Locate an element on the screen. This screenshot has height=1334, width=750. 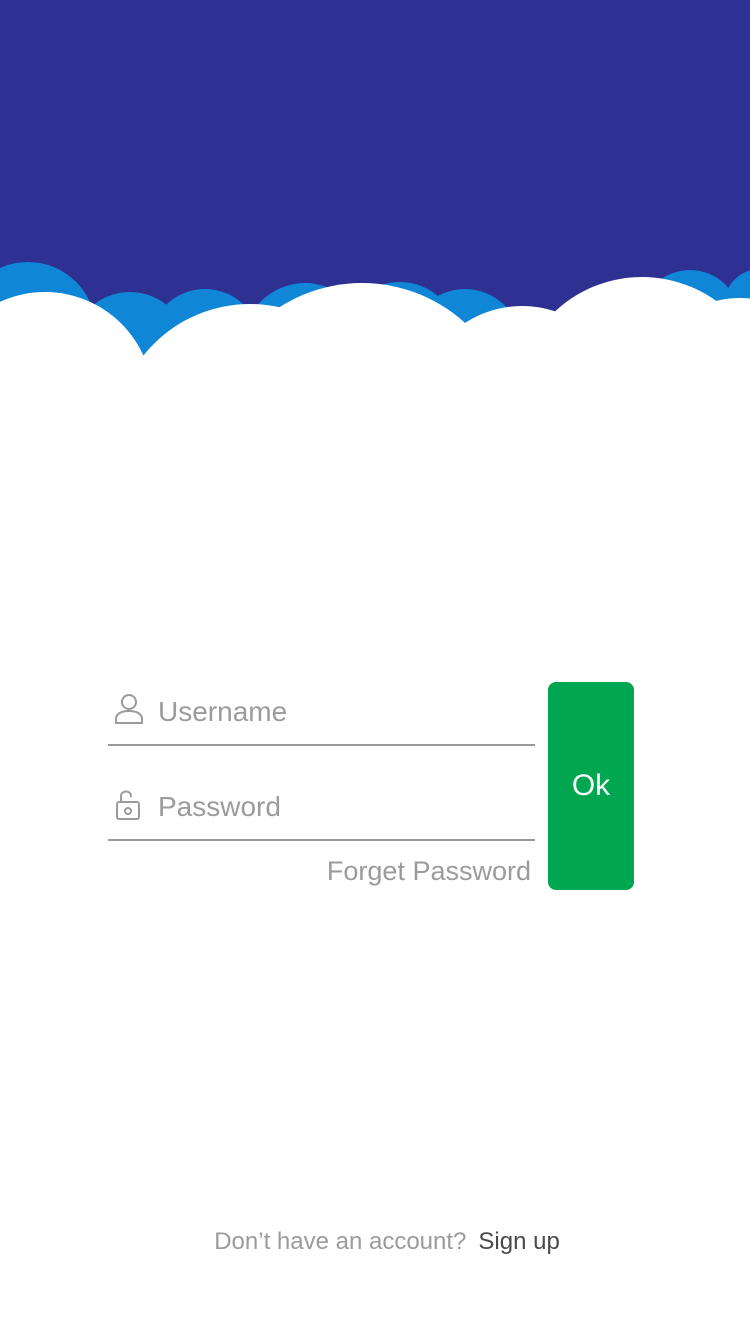
sign-up-link: Sign up is located at coordinates (518, 1241).